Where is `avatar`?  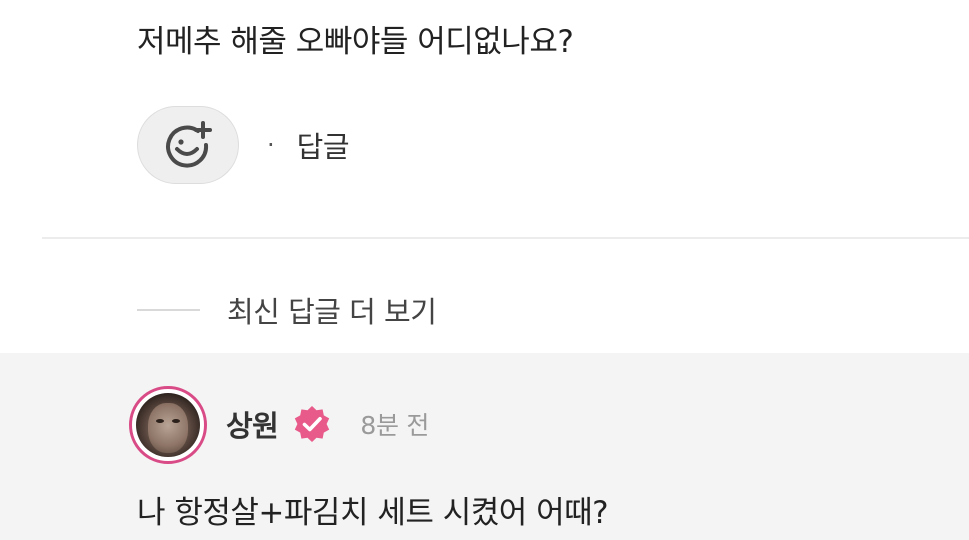
avatar is located at coordinates (168, 425).